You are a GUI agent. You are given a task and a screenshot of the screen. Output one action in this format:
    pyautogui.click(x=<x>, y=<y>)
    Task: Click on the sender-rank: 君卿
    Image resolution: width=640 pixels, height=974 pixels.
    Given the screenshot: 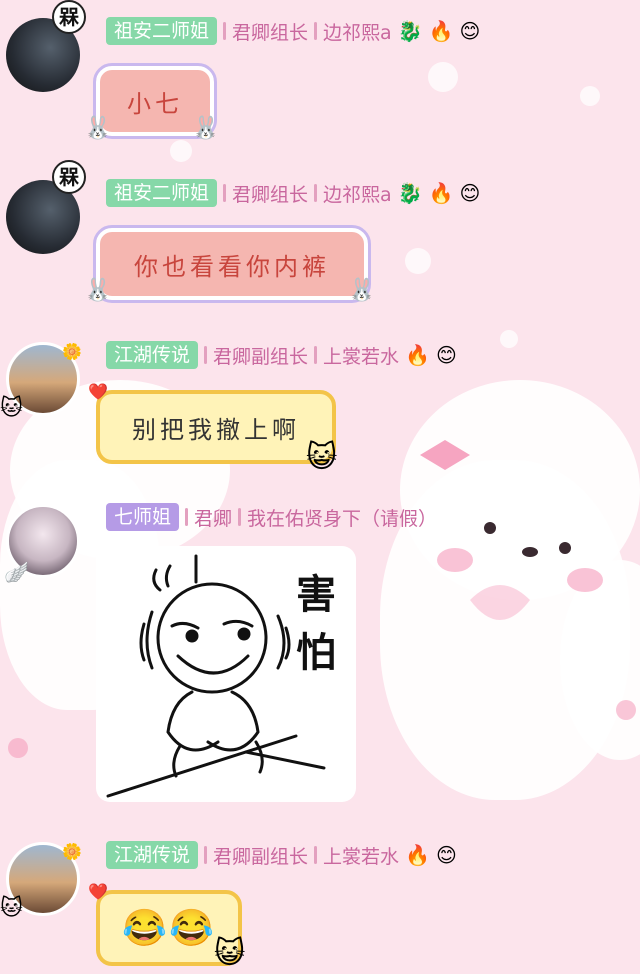 What is the action you would take?
    pyautogui.click(x=213, y=518)
    